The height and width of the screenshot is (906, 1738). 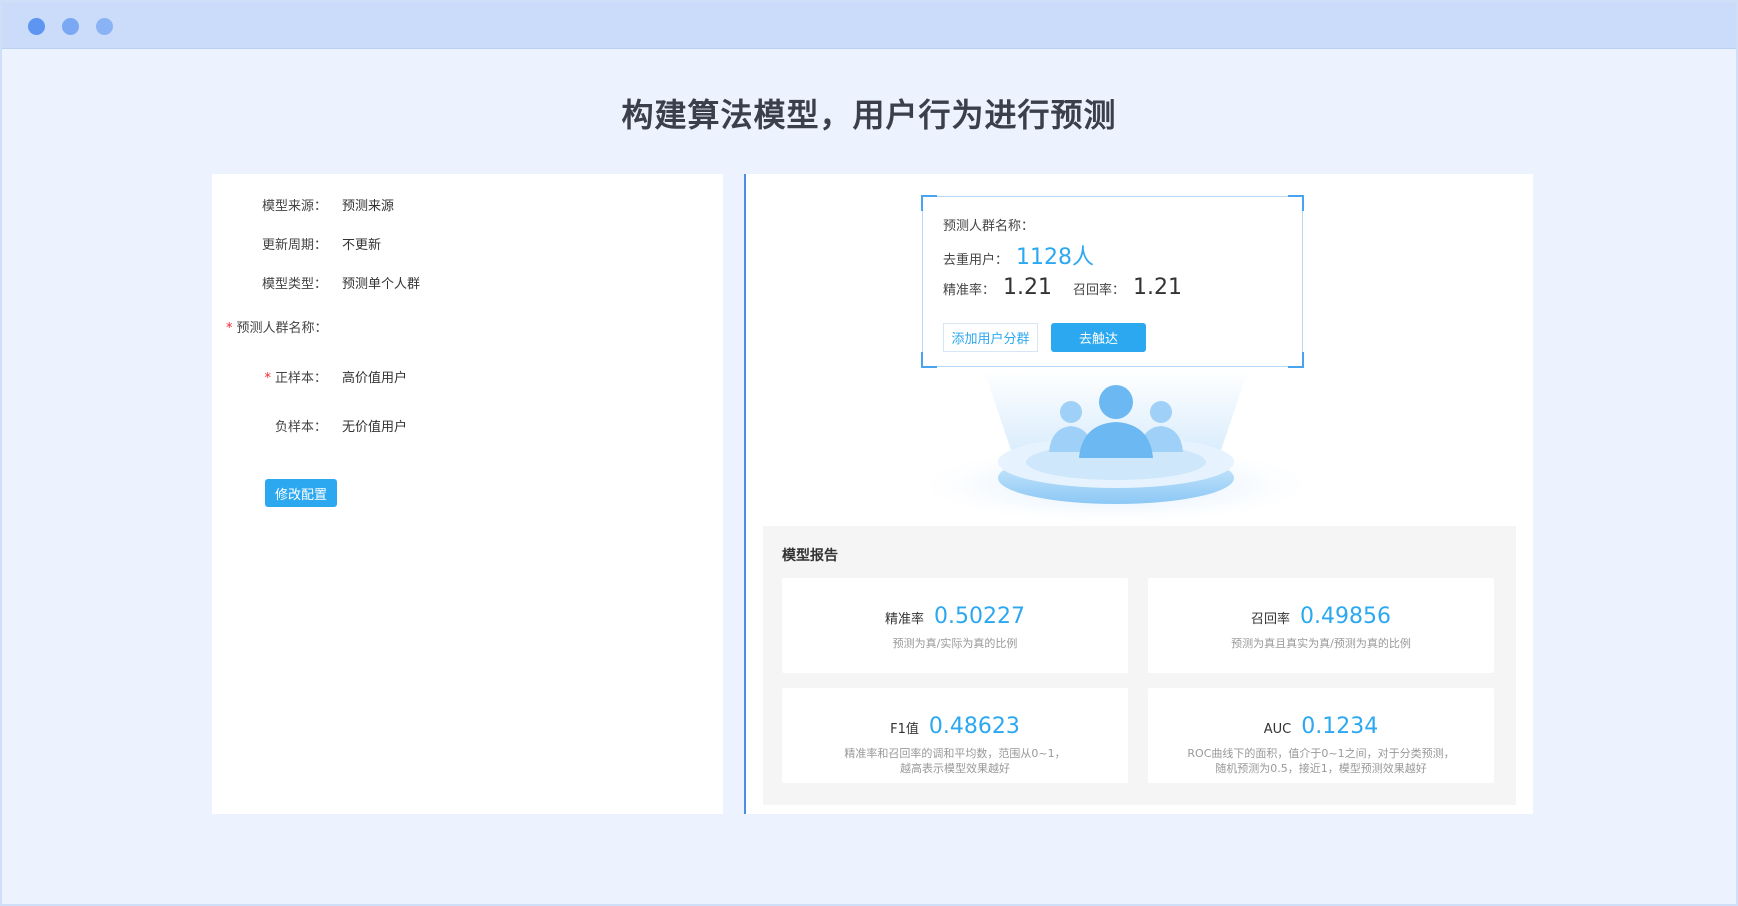 I want to click on metric-value: 0.49856, so click(x=1345, y=616).